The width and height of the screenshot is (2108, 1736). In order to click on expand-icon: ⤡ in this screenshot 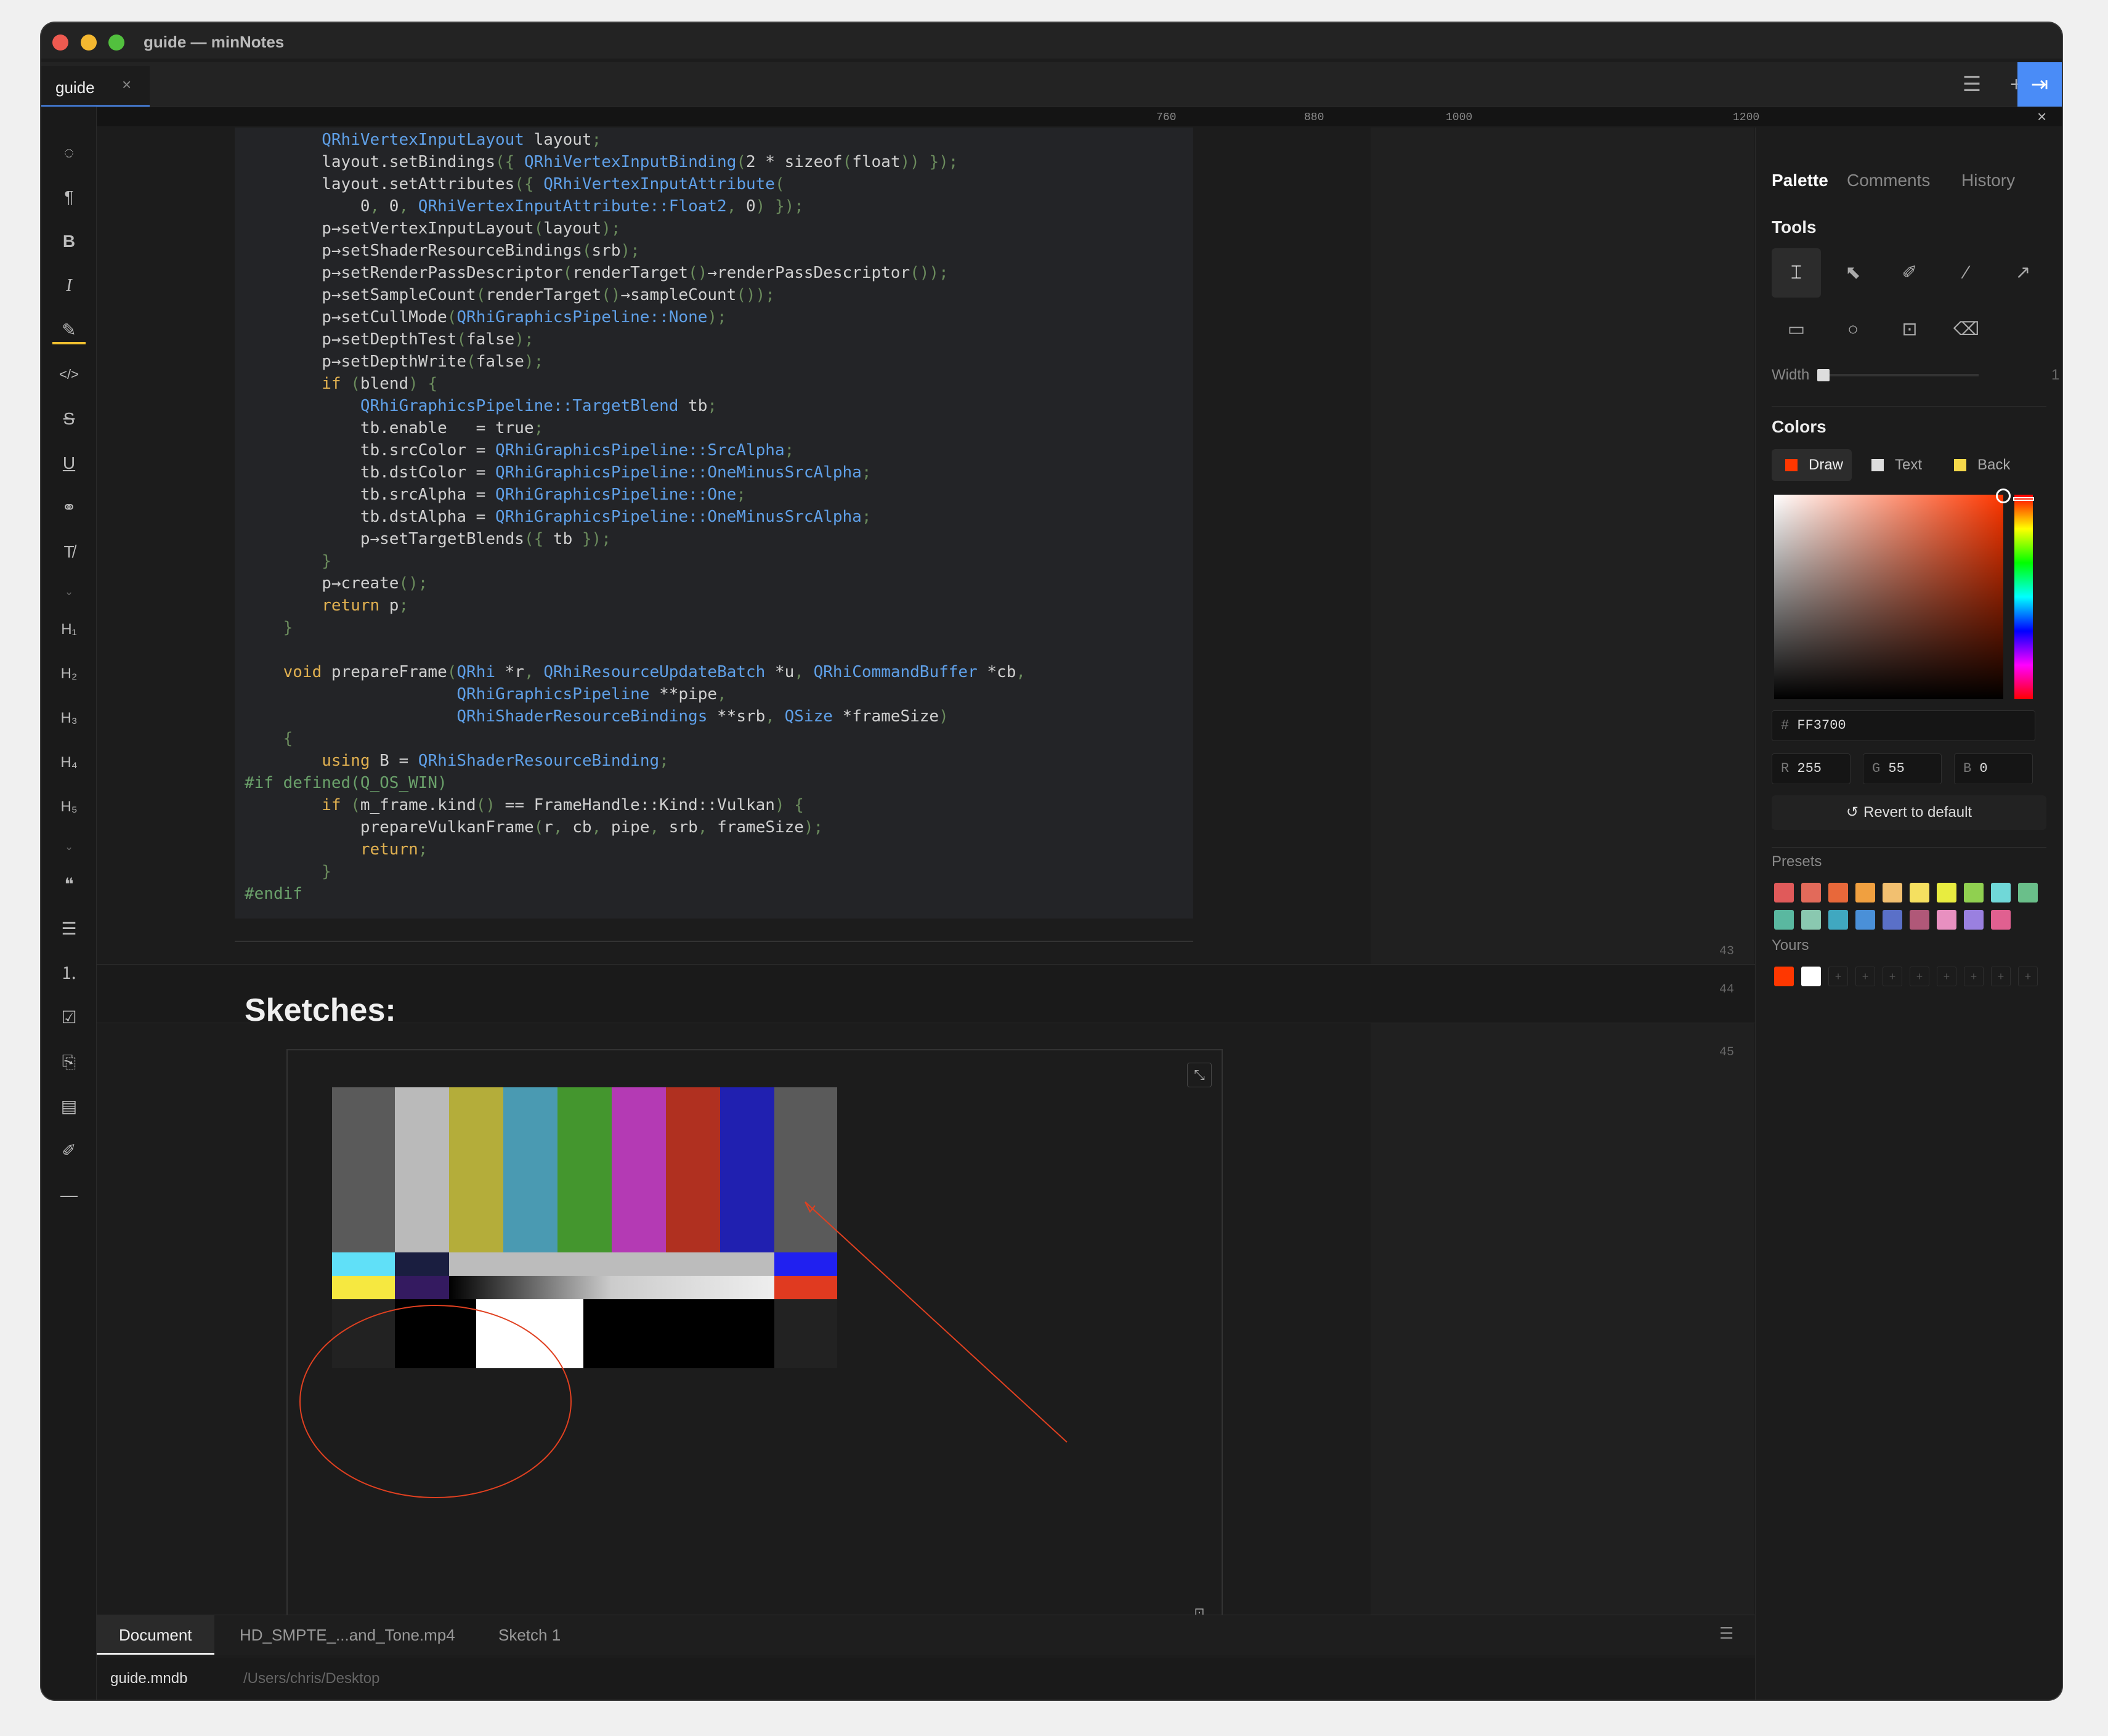, I will do `click(1199, 1075)`.